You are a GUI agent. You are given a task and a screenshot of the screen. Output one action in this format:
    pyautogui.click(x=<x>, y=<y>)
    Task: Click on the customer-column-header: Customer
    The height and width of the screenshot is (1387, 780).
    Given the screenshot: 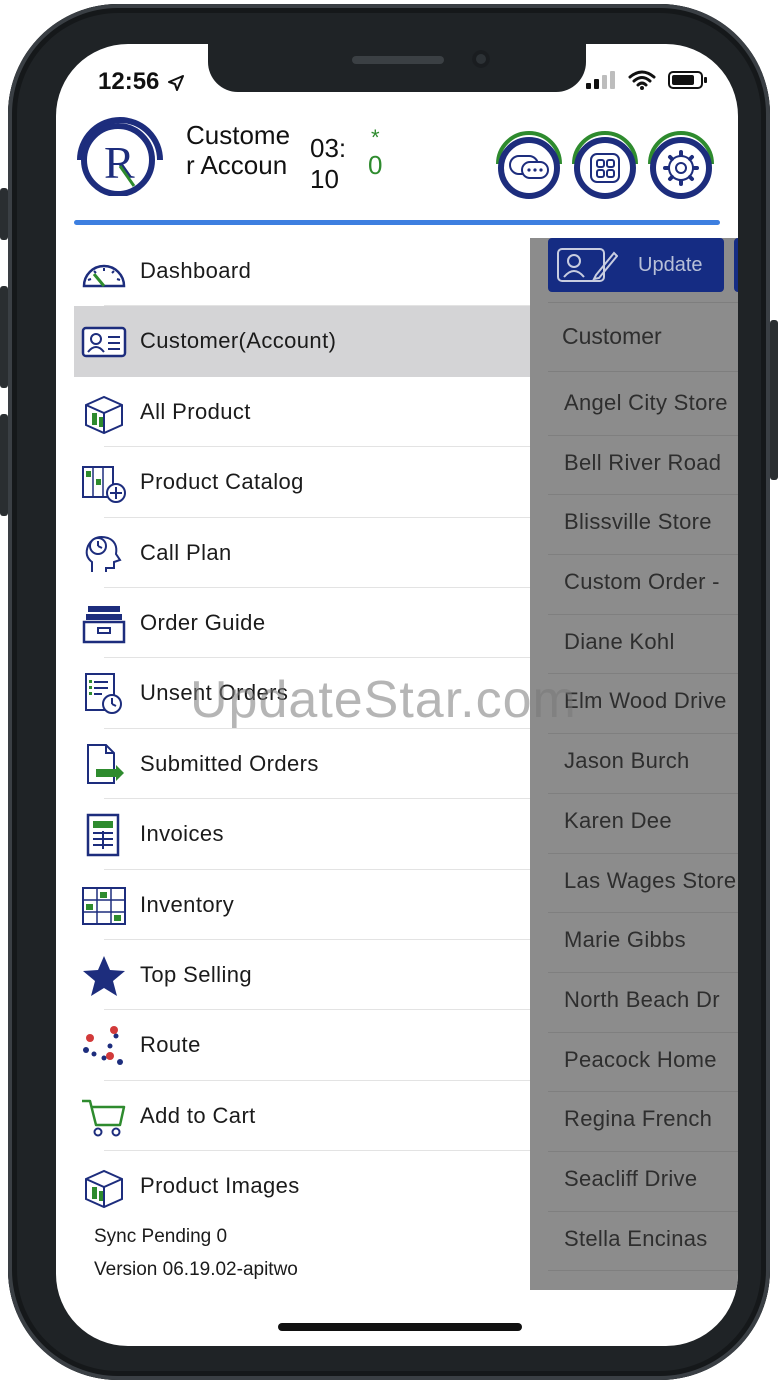 What is the action you would take?
    pyautogui.click(x=643, y=337)
    